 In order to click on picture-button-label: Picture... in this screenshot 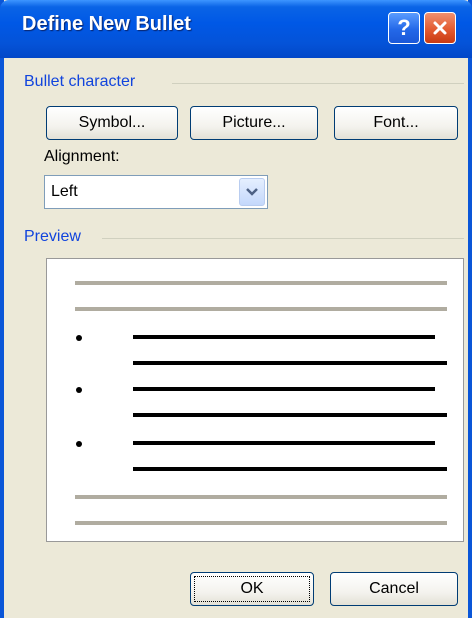, I will do `click(254, 122)`.